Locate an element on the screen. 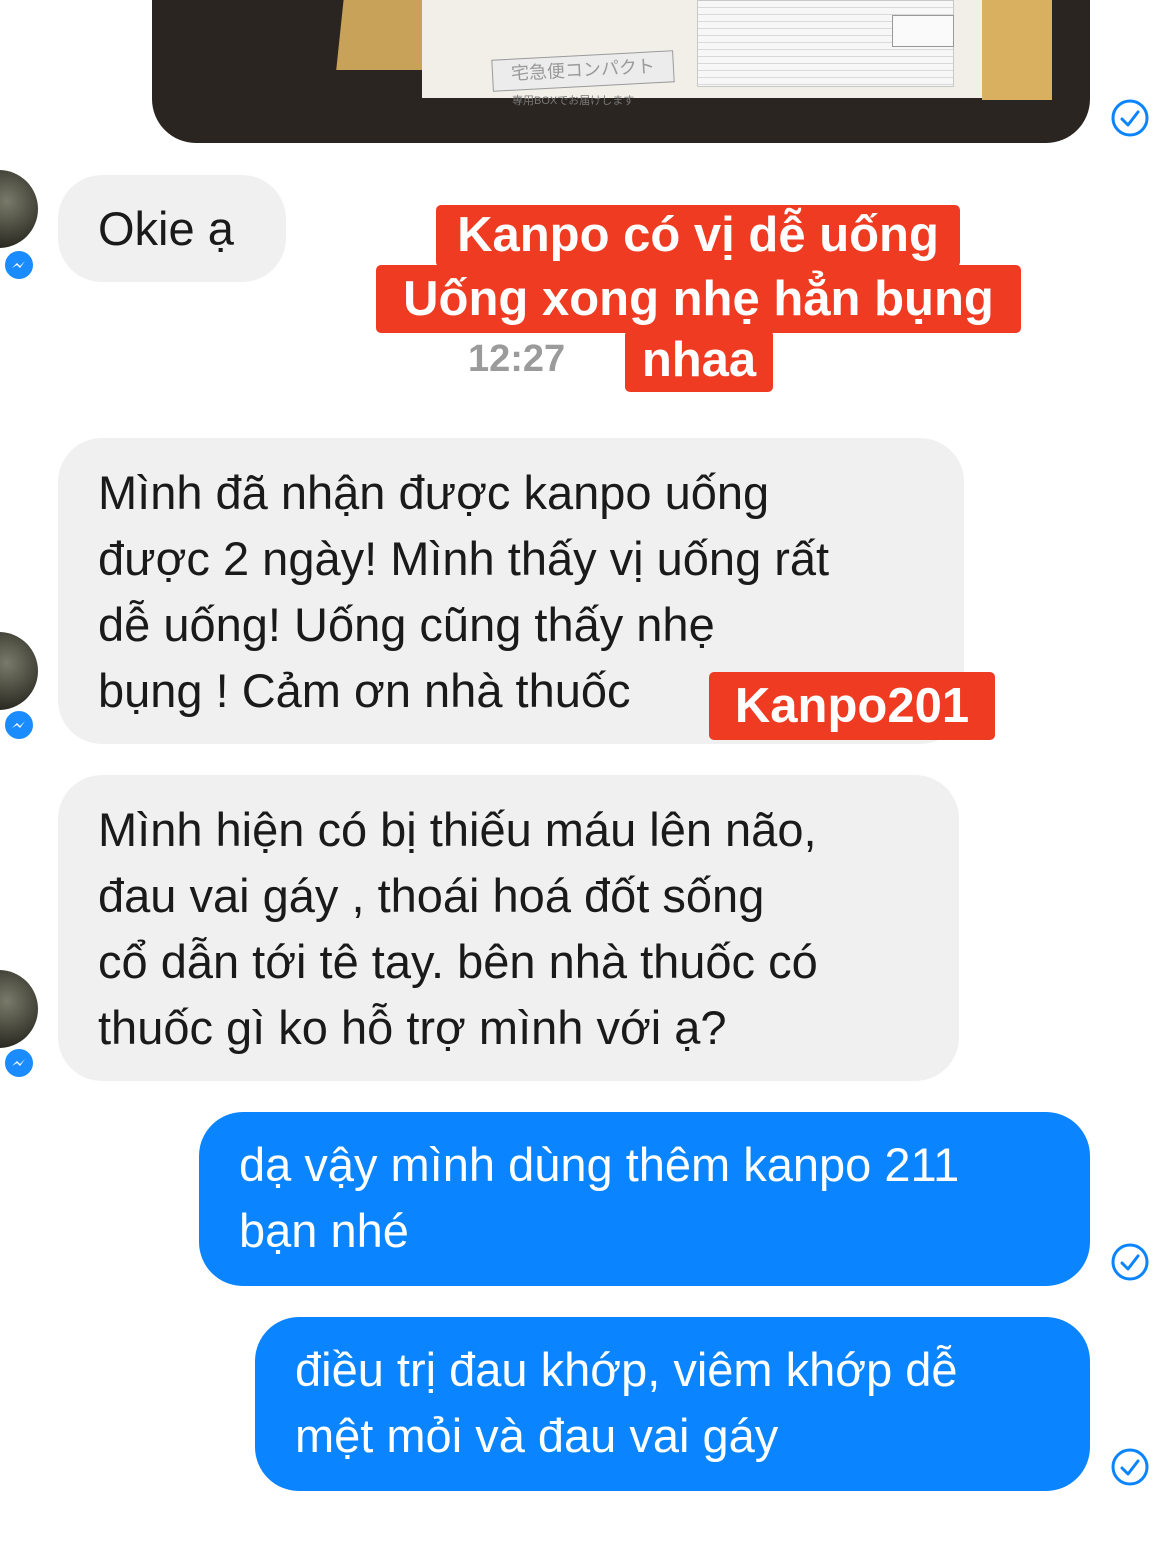 This screenshot has height=1559, width=1170. message-line: thuốc gì ko hỗ trợ mình với ạ? is located at coordinates (412, 1027).